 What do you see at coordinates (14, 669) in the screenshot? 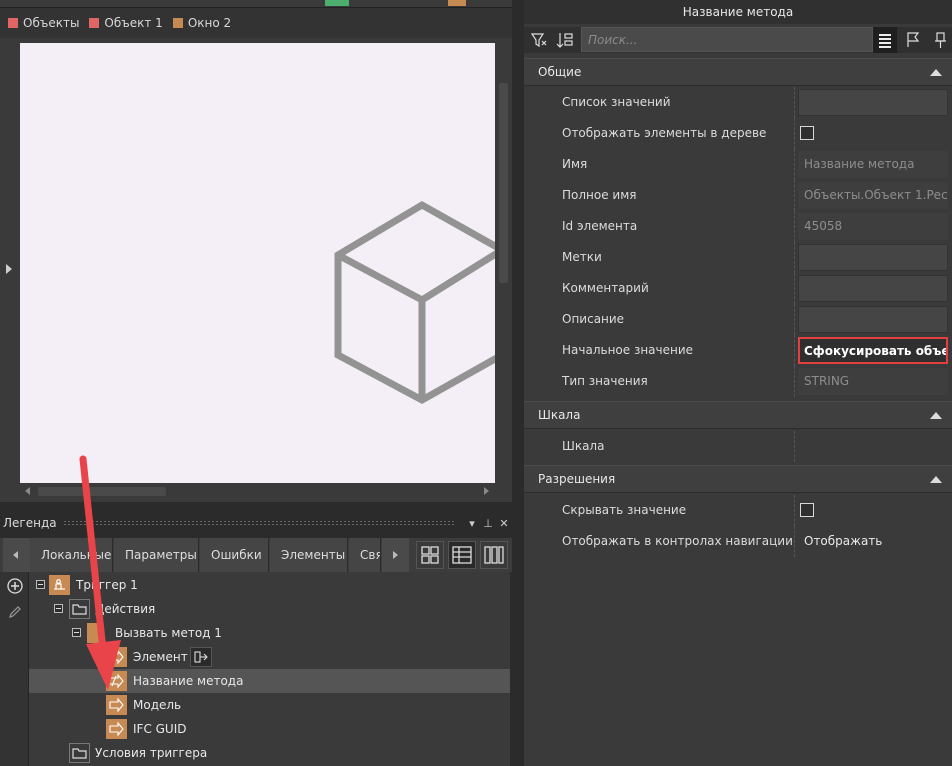
I see `tree-sidebar` at bounding box center [14, 669].